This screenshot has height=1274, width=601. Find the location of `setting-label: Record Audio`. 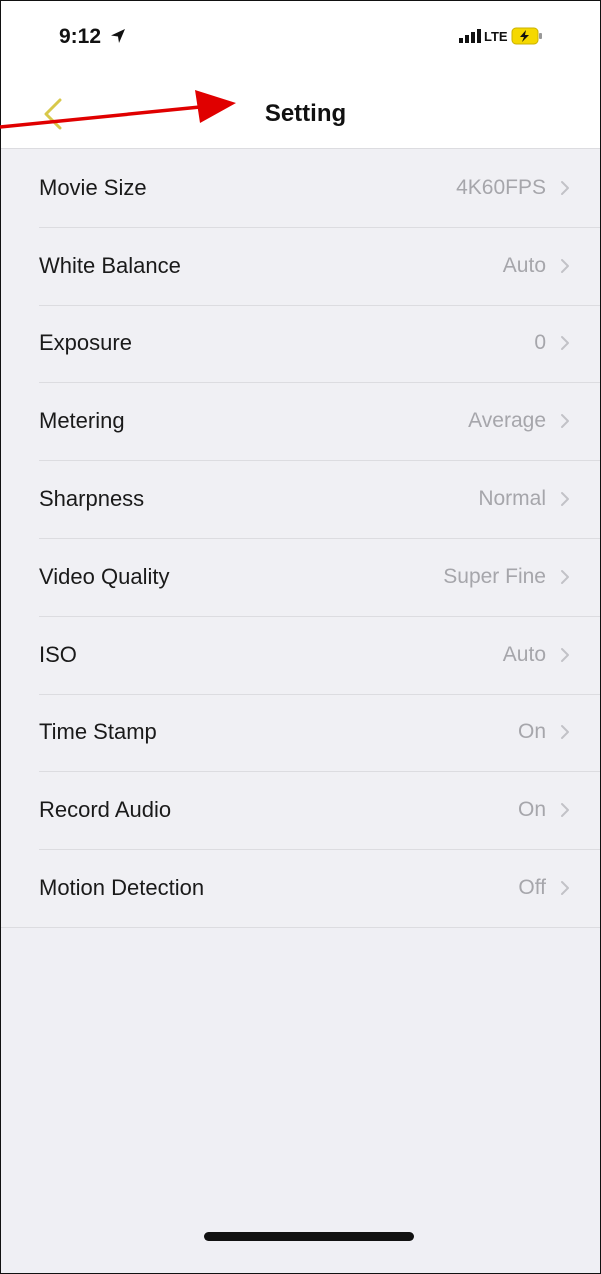

setting-label: Record Audio is located at coordinates (105, 810).